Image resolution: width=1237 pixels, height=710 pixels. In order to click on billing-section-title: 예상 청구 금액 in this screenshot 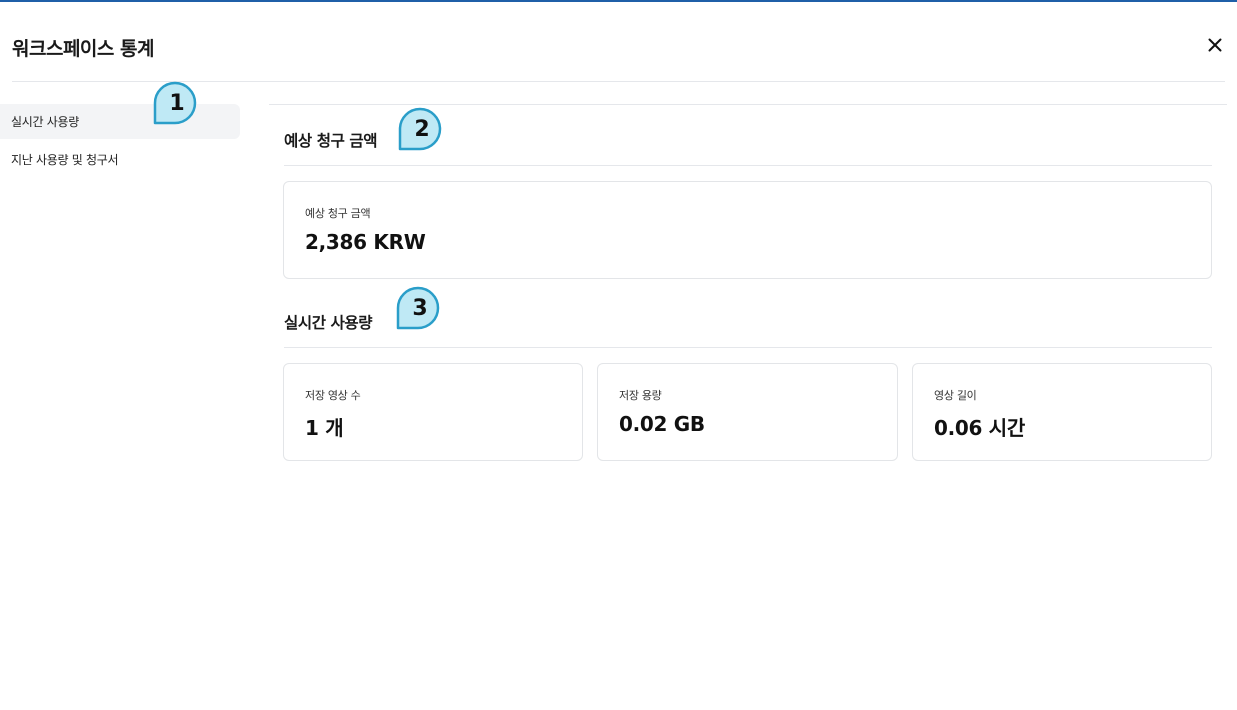, I will do `click(331, 141)`.